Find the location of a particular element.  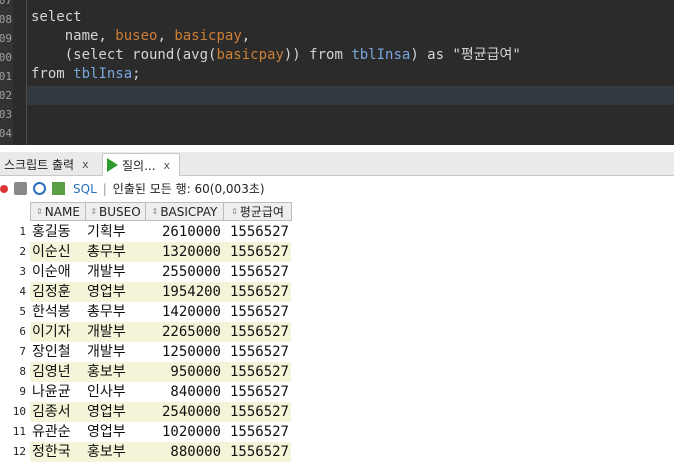

table-row: 7 장인철 개발부 1250000 1556527 is located at coordinates (146, 352).